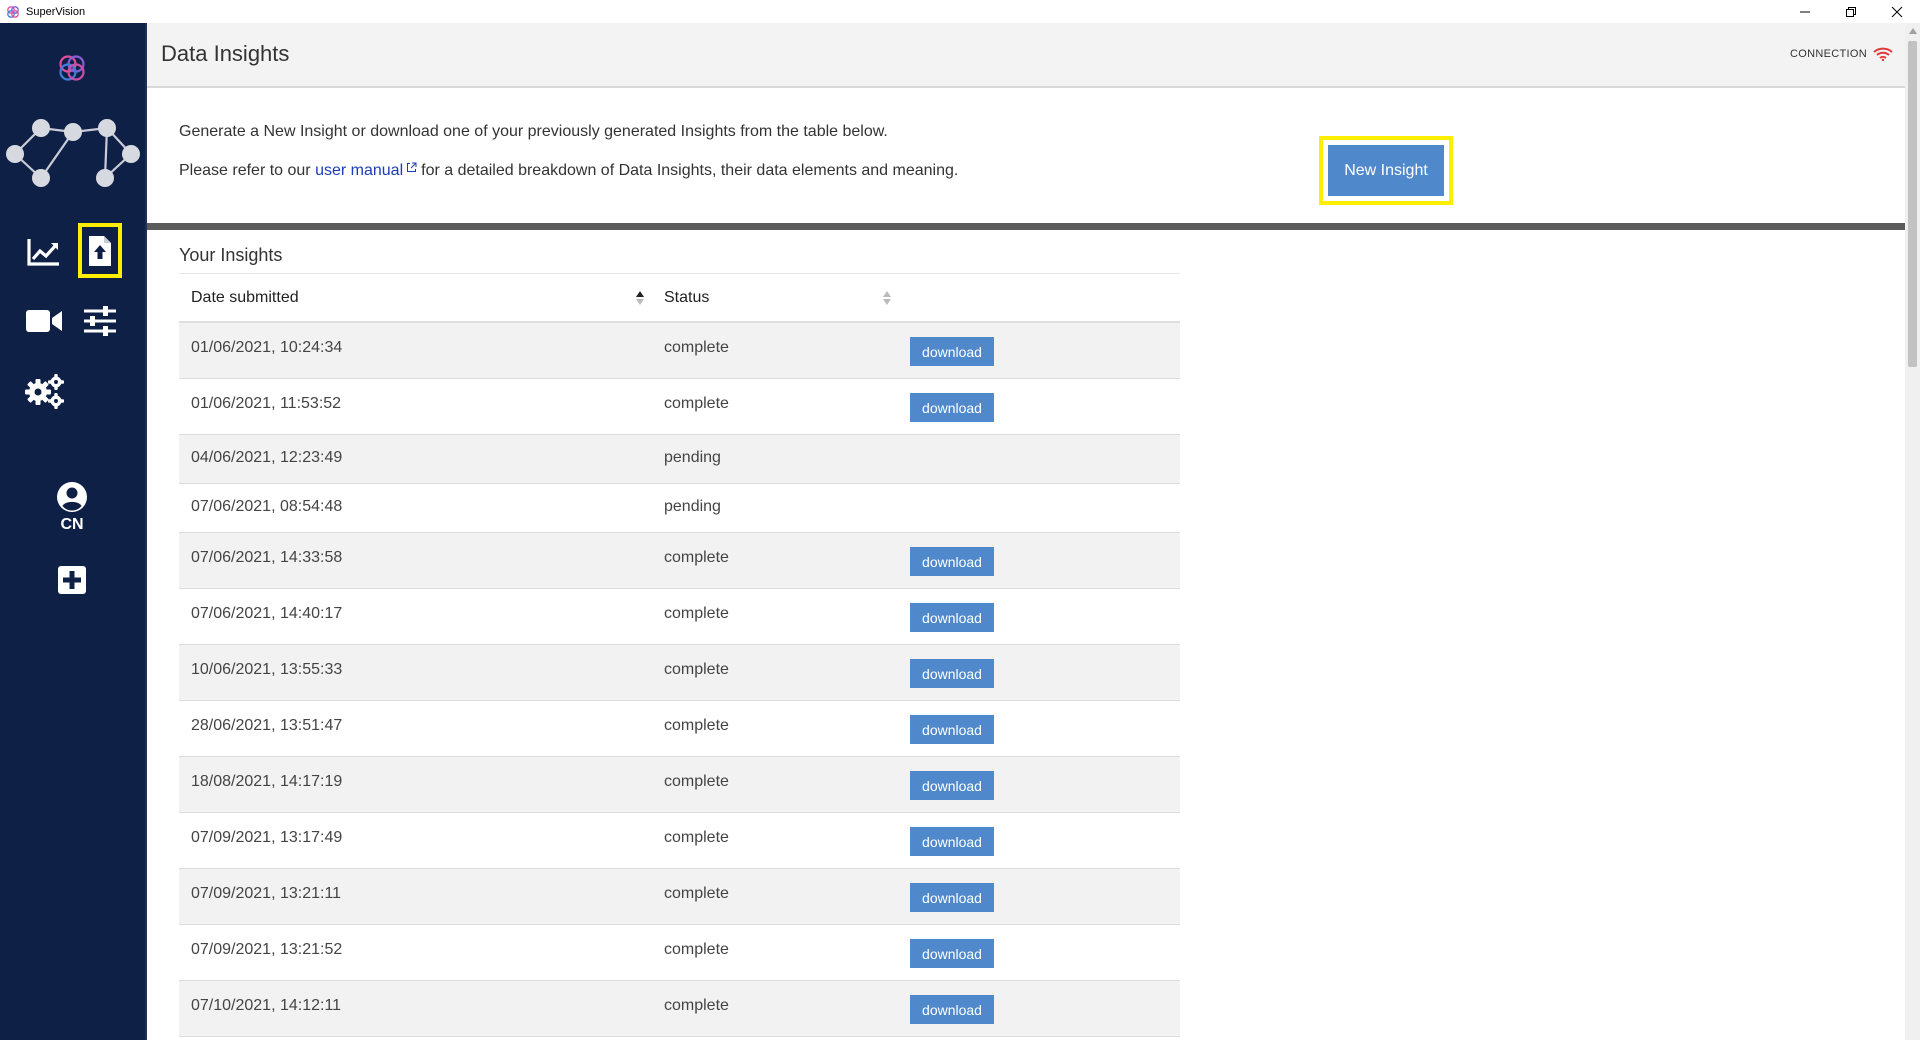 Image resolution: width=1920 pixels, height=1040 pixels. Describe the element at coordinates (887, 298) in the screenshot. I see `sort-icon` at that location.